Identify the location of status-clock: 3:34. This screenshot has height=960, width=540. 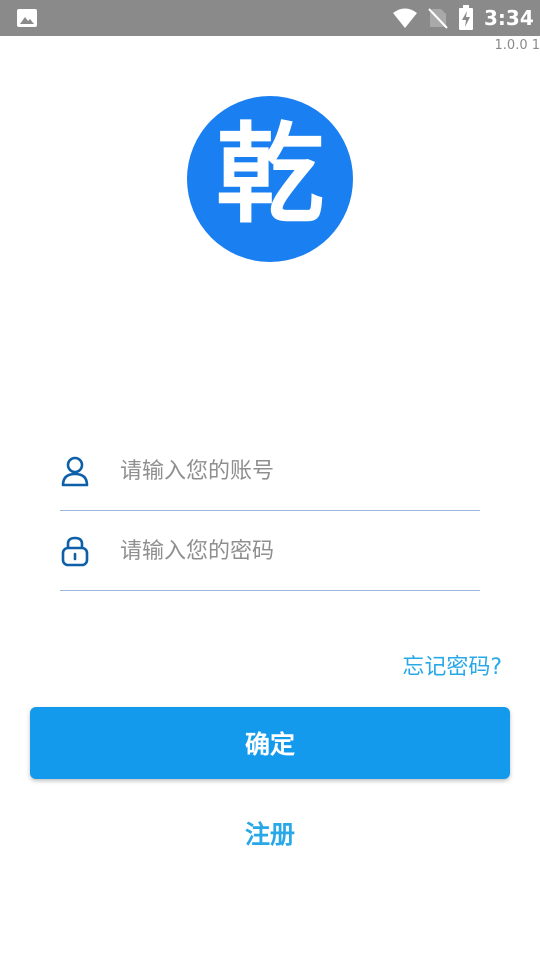
(509, 18).